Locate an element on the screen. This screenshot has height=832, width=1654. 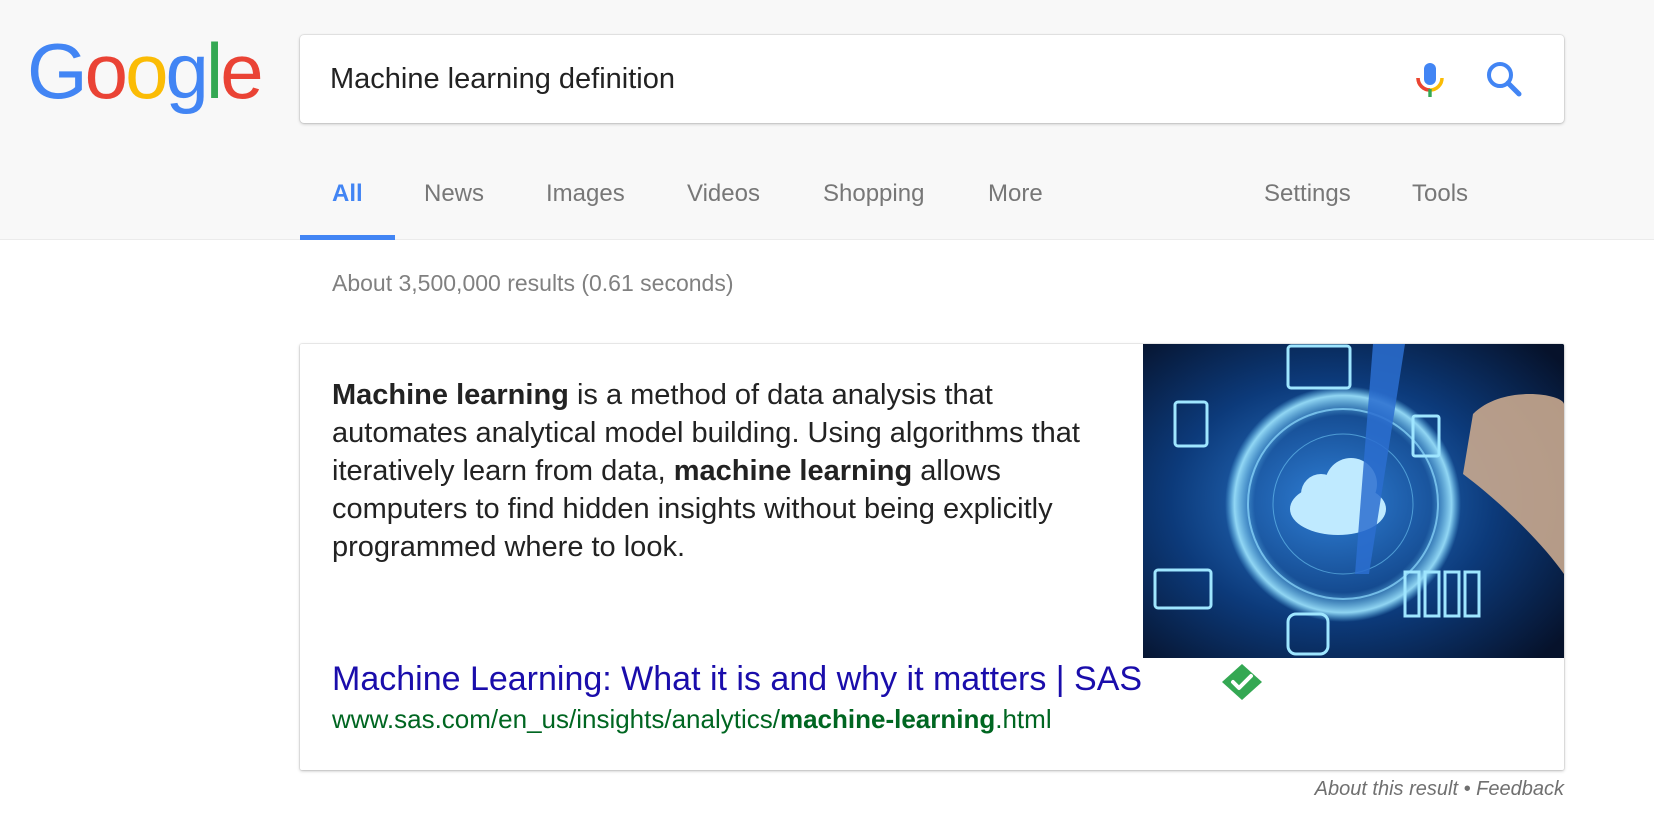
logo-letter: g is located at coordinates (186, 71).